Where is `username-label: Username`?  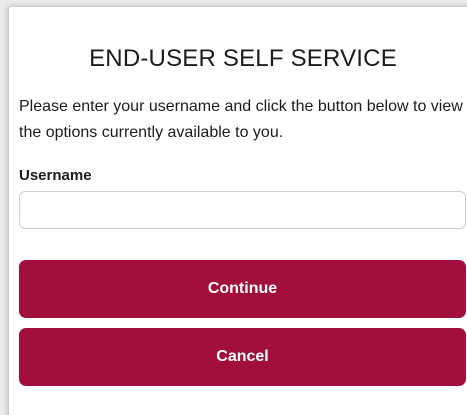
username-label: Username is located at coordinates (55, 175).